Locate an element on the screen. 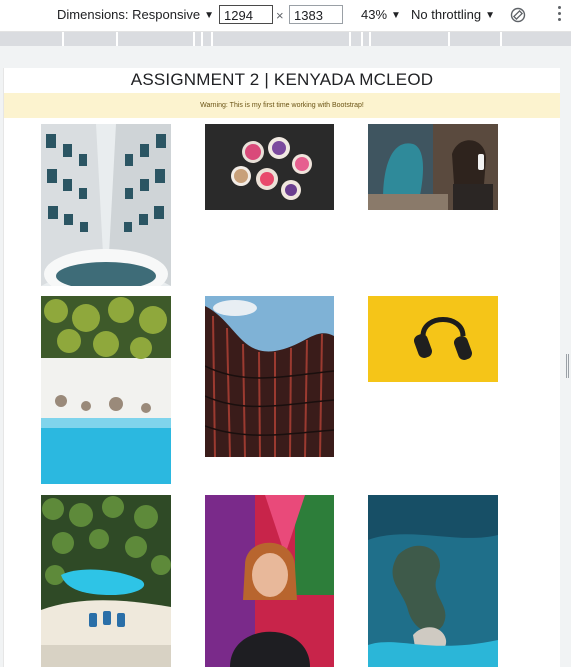 The height and width of the screenshot is (667, 571). times-symbol: × is located at coordinates (280, 15).